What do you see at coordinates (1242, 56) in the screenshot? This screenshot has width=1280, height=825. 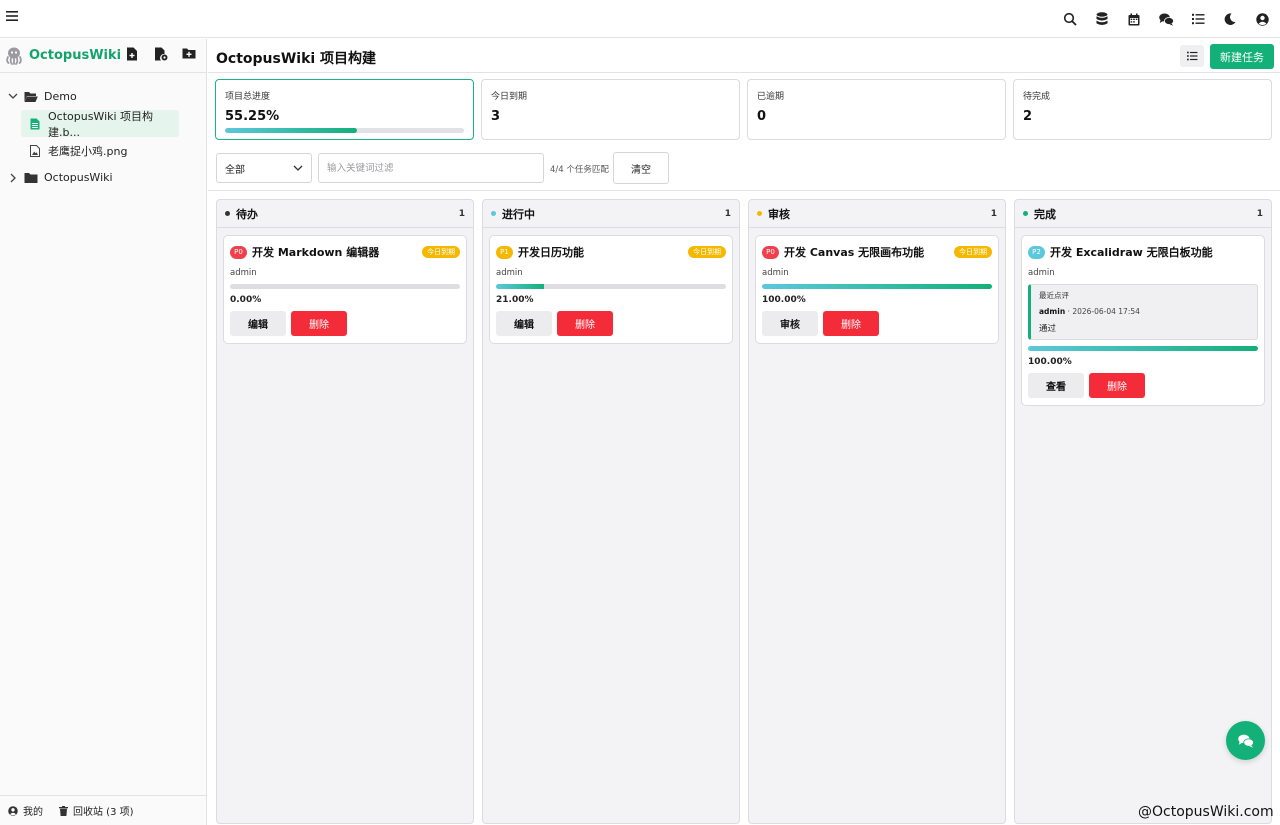 I see `new-task-button: 新建任务` at bounding box center [1242, 56].